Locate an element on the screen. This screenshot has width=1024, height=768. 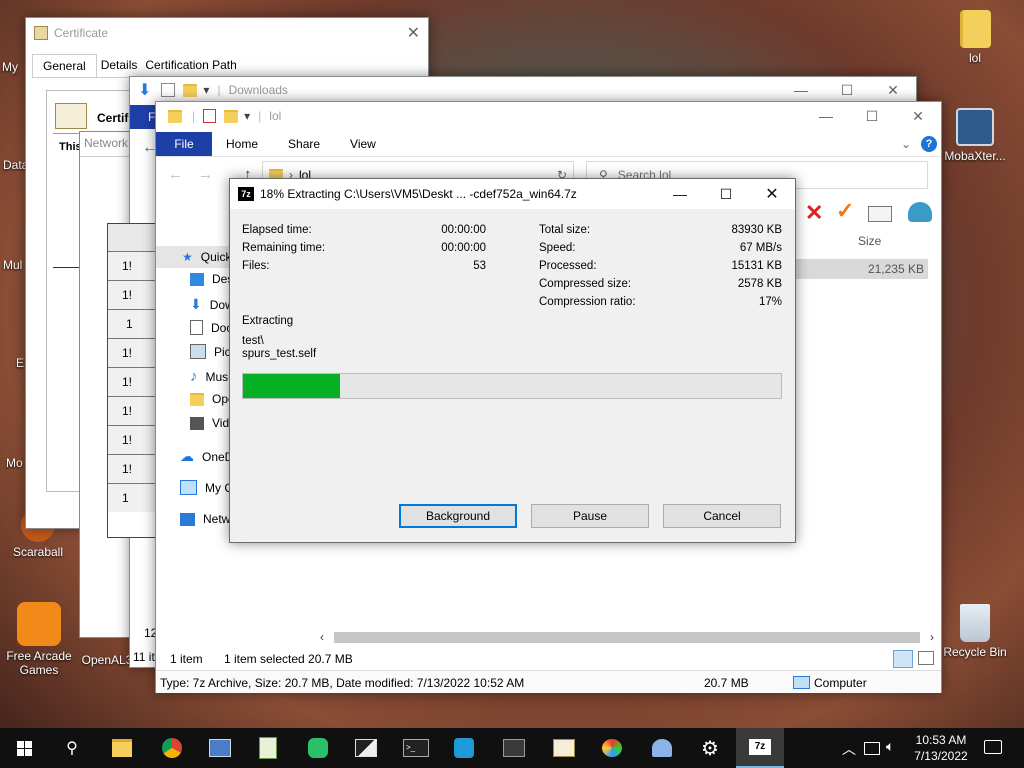
chevron-left-icon: ‹ is located at coordinates (322, 637).